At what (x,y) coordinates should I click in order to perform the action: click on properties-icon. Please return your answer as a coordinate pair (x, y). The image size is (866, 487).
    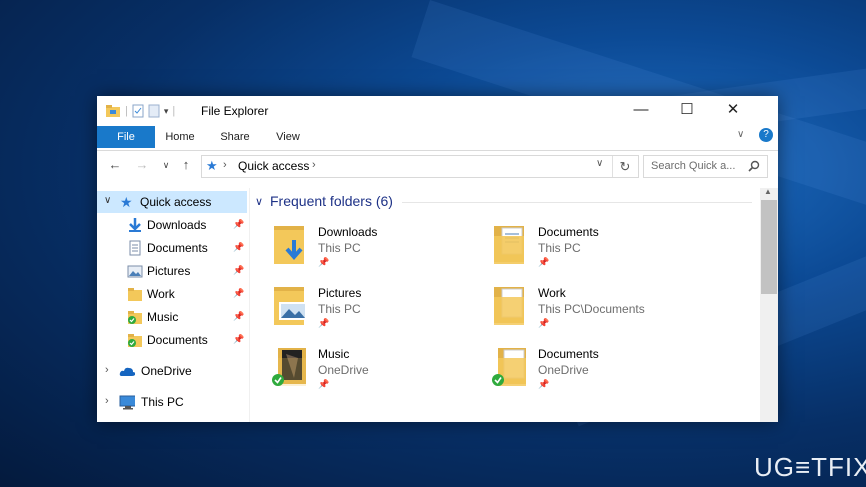
    Looking at the image, I should click on (138, 111).